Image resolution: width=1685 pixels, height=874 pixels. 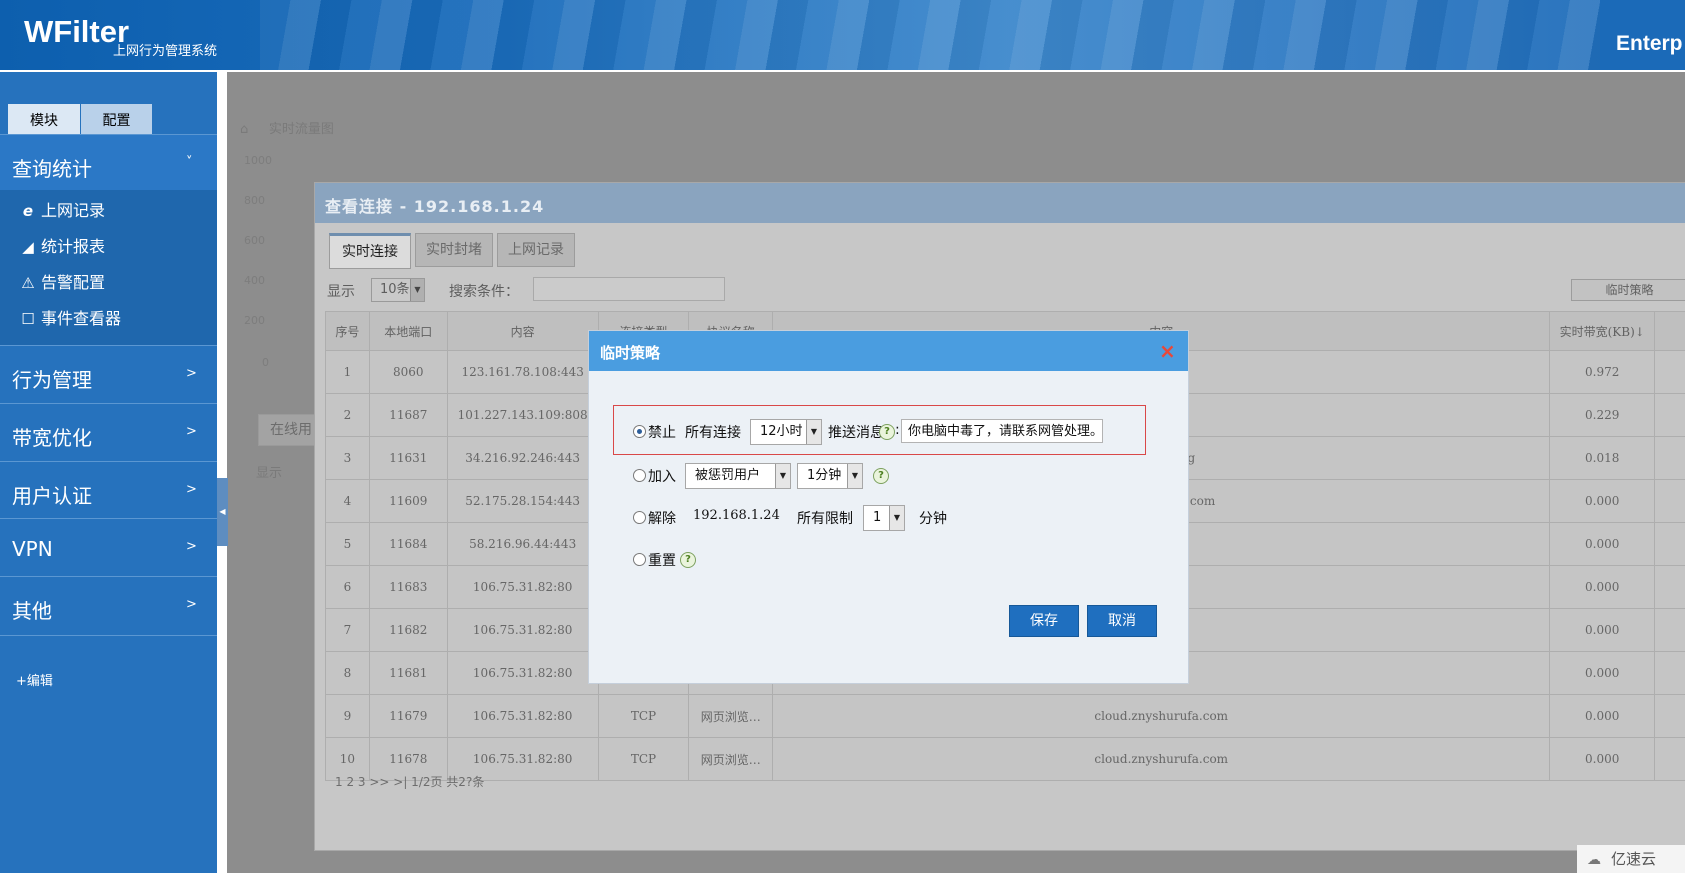 What do you see at coordinates (1122, 621) in the screenshot?
I see `cancel-button: 取消` at bounding box center [1122, 621].